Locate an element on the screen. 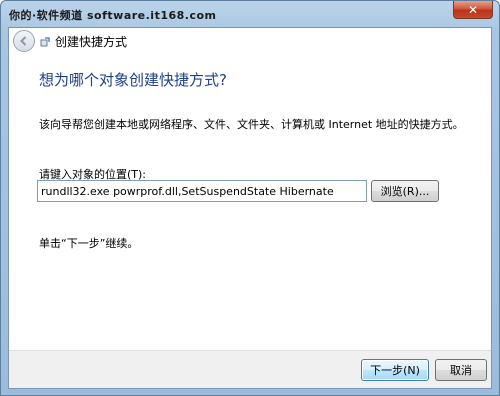 The width and height of the screenshot is (500, 396). back-arrow-icon is located at coordinates (23, 41).